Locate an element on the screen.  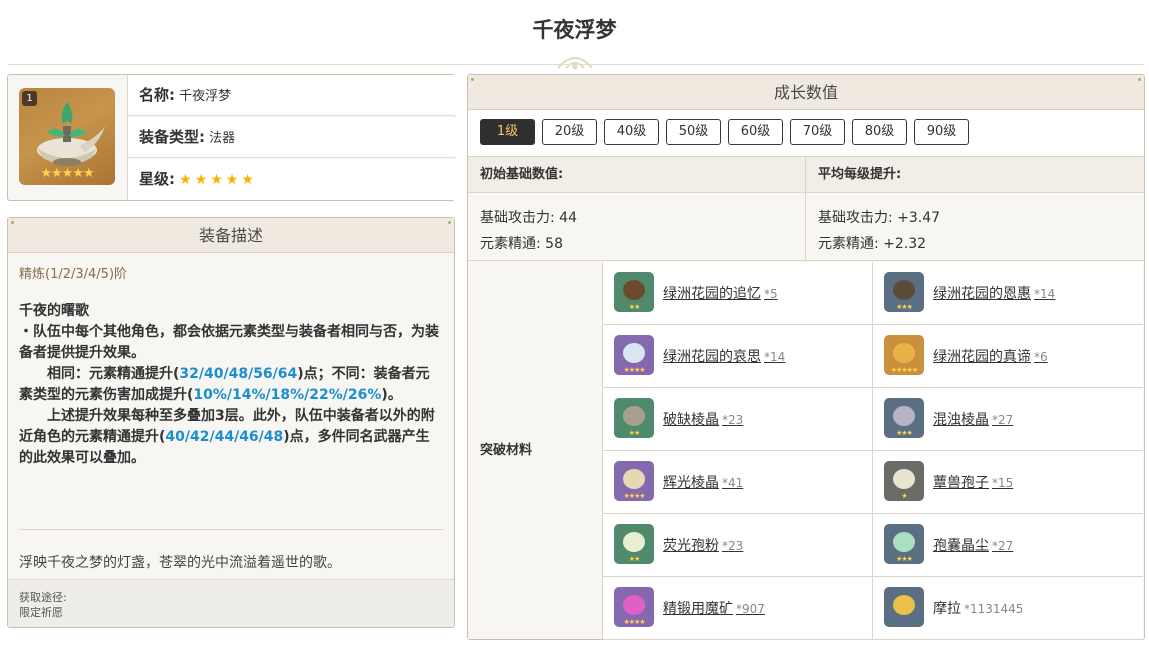
material-icon: ★★★★★ is located at coordinates (904, 355).